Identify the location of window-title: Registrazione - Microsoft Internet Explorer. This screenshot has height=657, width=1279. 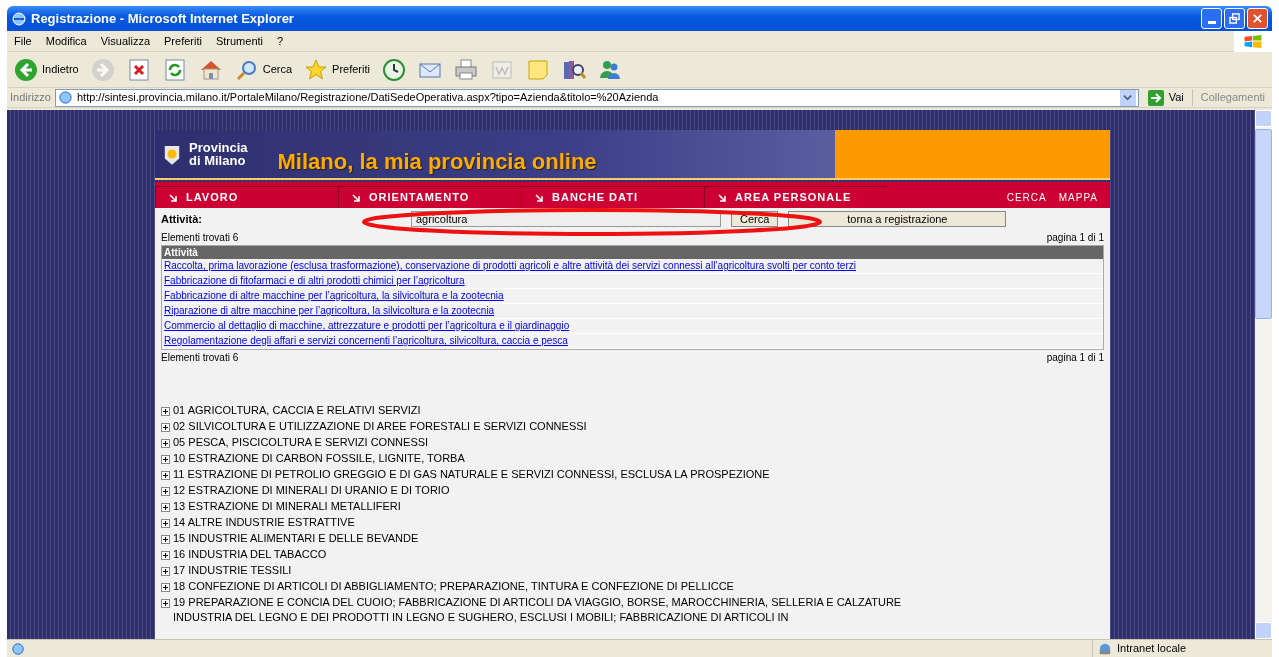
(162, 18).